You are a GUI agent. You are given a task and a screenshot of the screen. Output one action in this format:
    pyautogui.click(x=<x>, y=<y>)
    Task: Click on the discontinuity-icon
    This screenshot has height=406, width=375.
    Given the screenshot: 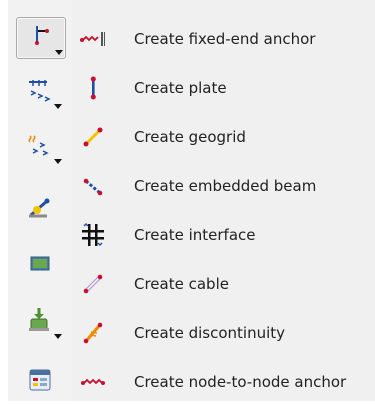 What is the action you would take?
    pyautogui.click(x=93, y=333)
    